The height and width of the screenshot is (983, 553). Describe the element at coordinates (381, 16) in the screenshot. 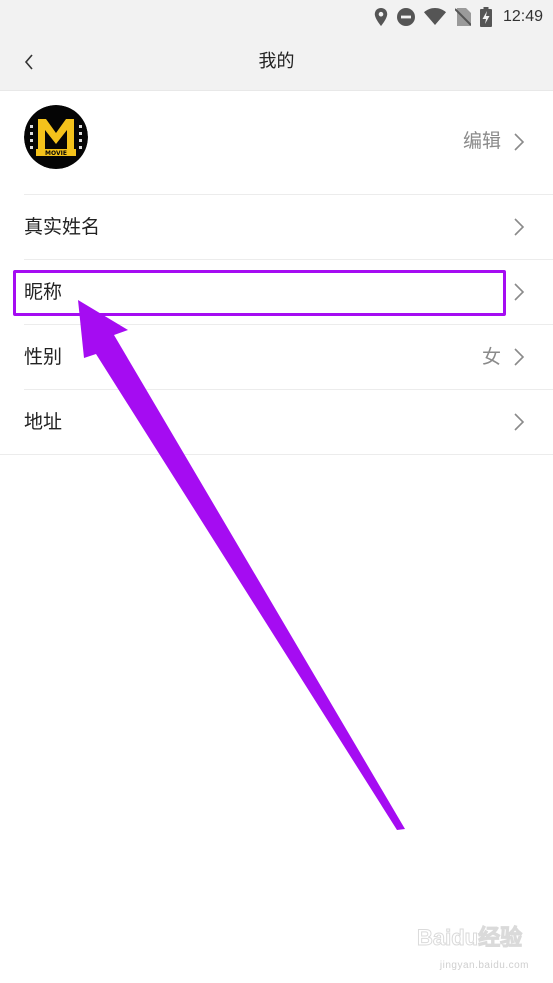

I see `location-icon` at that location.